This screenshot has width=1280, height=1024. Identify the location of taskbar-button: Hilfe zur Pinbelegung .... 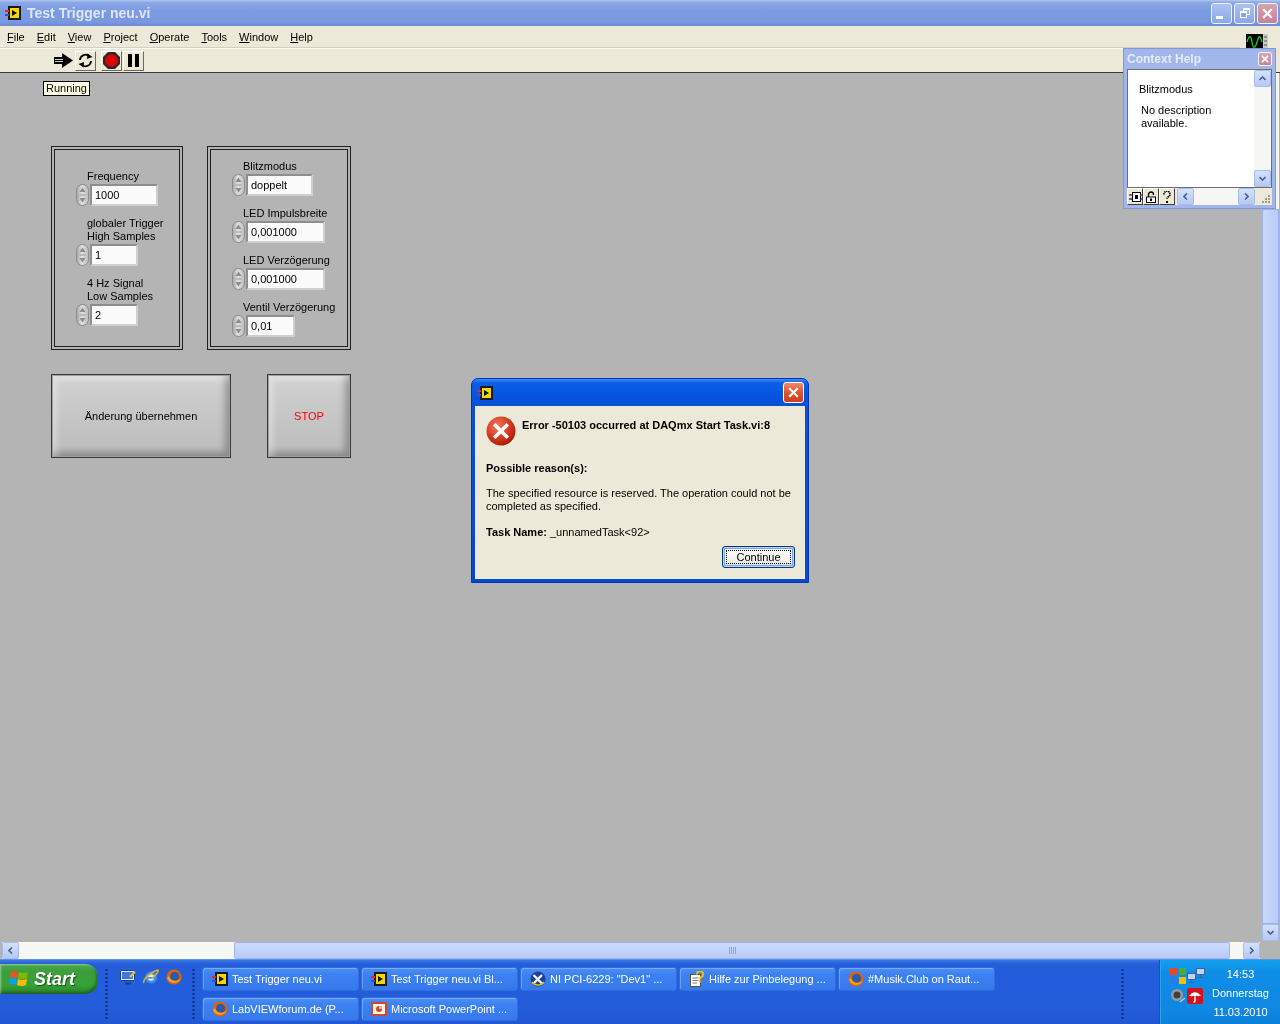
(757, 979).